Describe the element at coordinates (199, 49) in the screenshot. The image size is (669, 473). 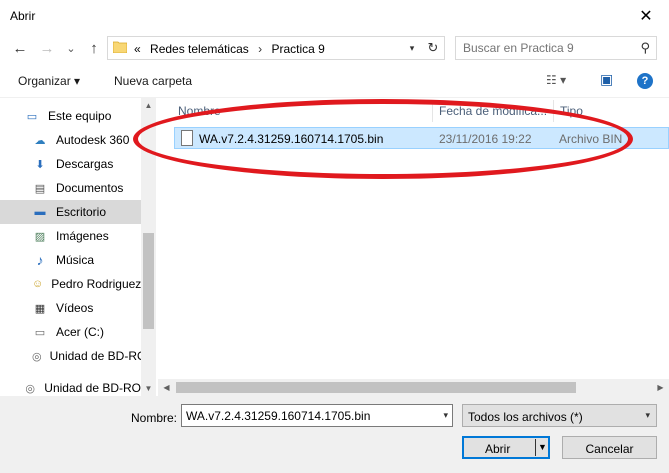
I see `breadcrumb-item: Redes telemáticas` at that location.